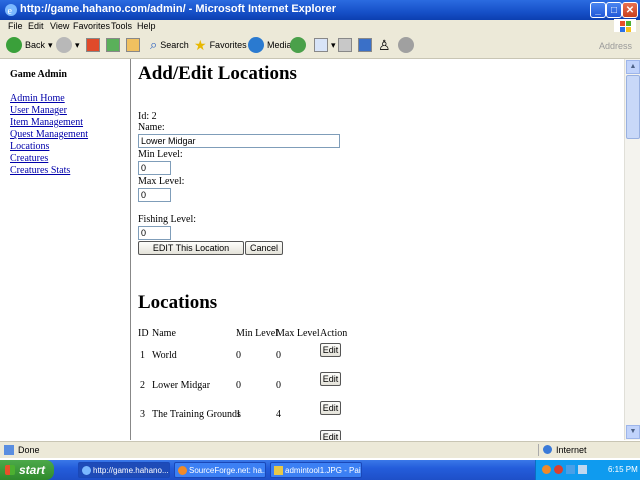 Image resolution: width=640 pixels, height=480 pixels. I want to click on status-divider, so click(538, 450).